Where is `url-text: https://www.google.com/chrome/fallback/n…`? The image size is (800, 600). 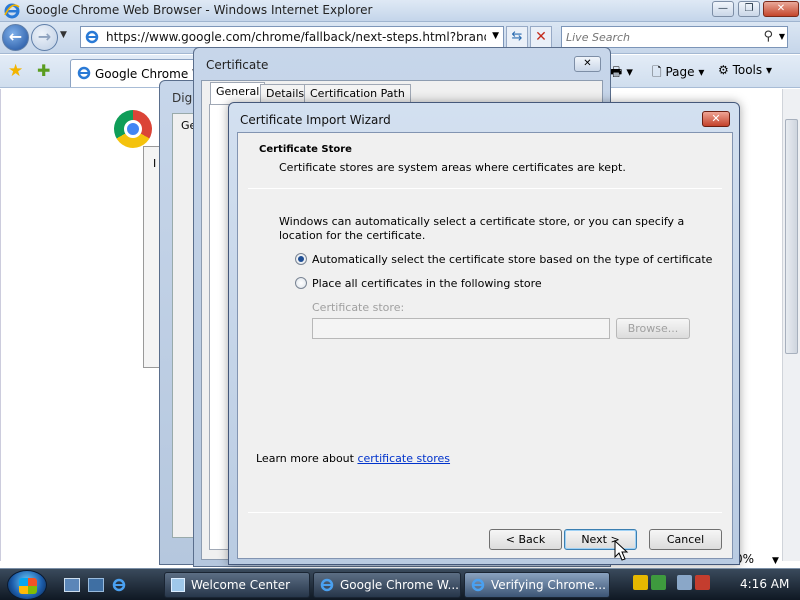
url-text: https://www.google.com/chrome/fallback/n… is located at coordinates (296, 37).